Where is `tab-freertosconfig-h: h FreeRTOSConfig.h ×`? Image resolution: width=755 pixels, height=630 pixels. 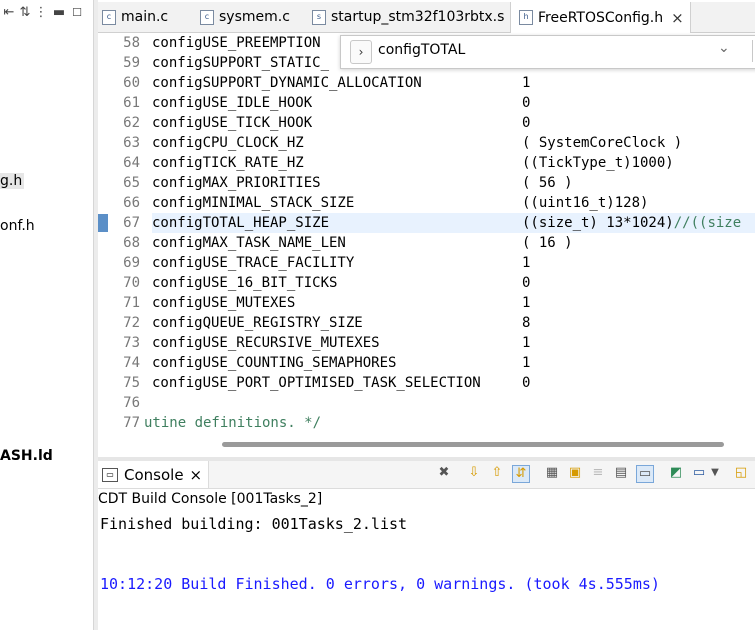
tab-freertosconfig-h: h FreeRTOSConfig.h × is located at coordinates (600, 17).